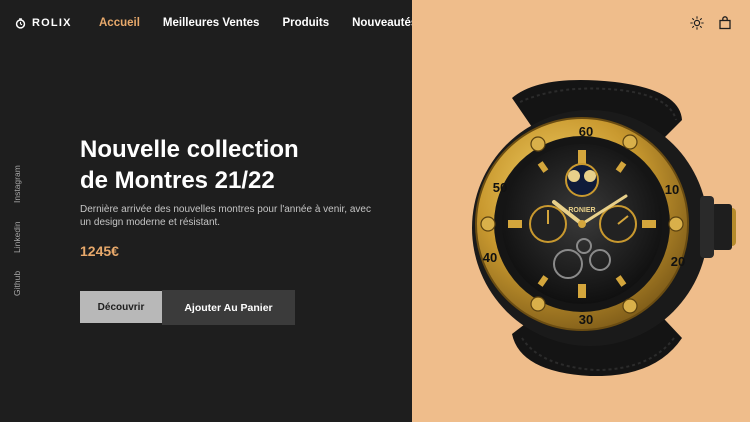 Image resolution: width=750 pixels, height=422 pixels. What do you see at coordinates (189, 149) in the screenshot?
I see `hero-title-line-1: Nouvelle collection` at bounding box center [189, 149].